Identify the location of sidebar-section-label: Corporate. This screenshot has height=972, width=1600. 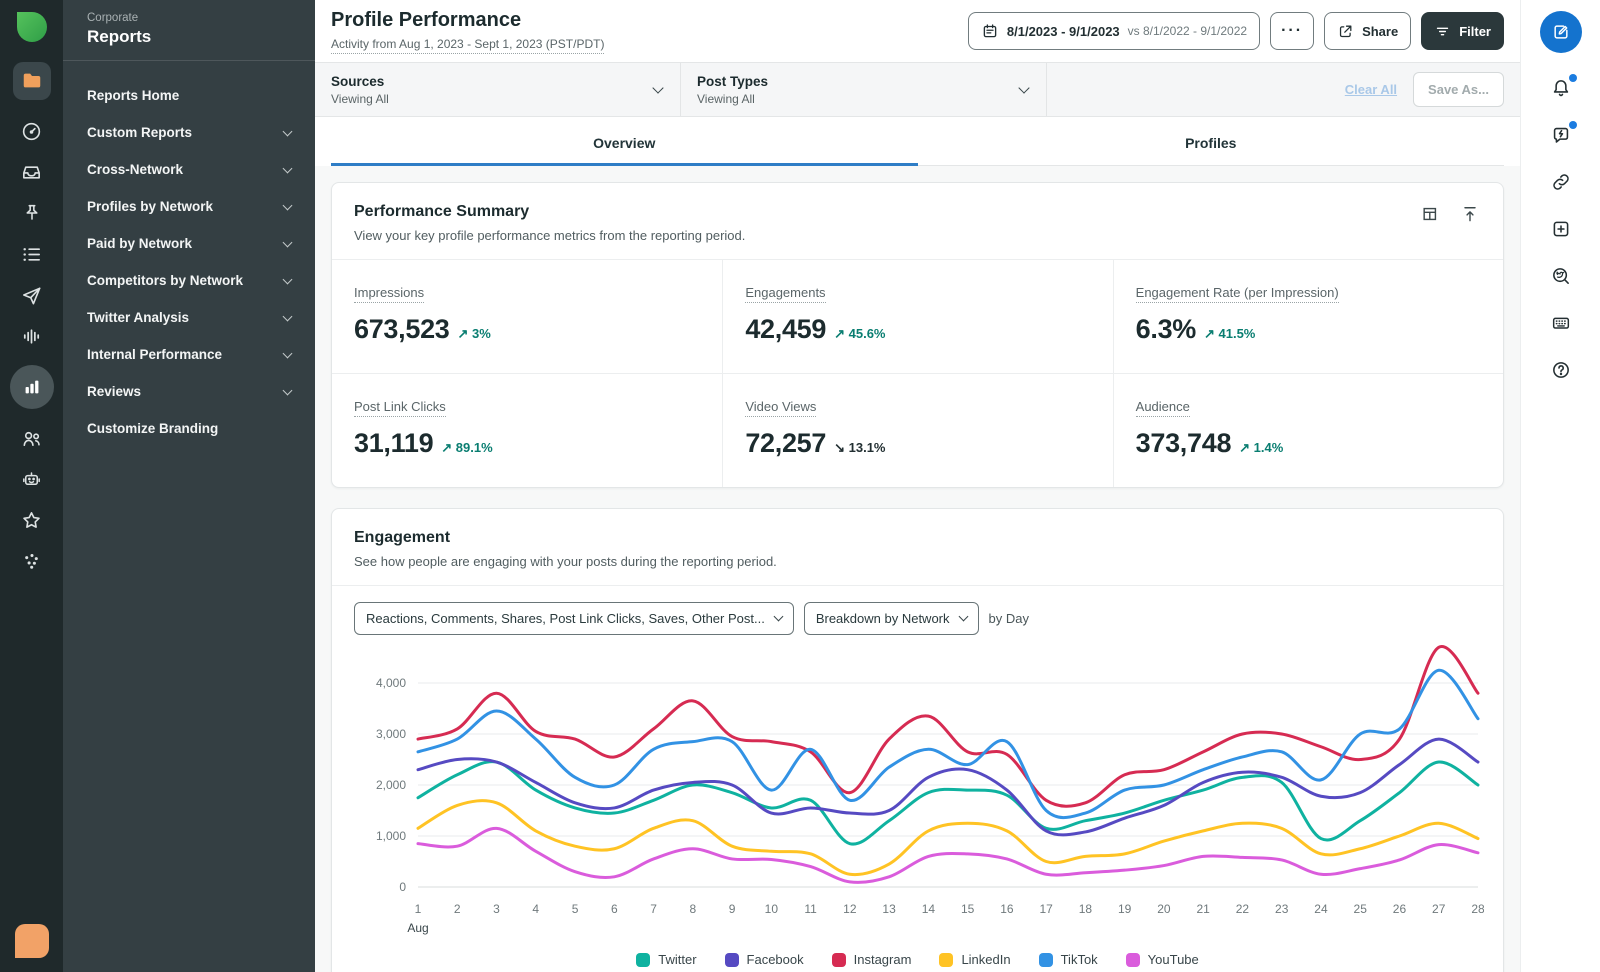
(113, 18).